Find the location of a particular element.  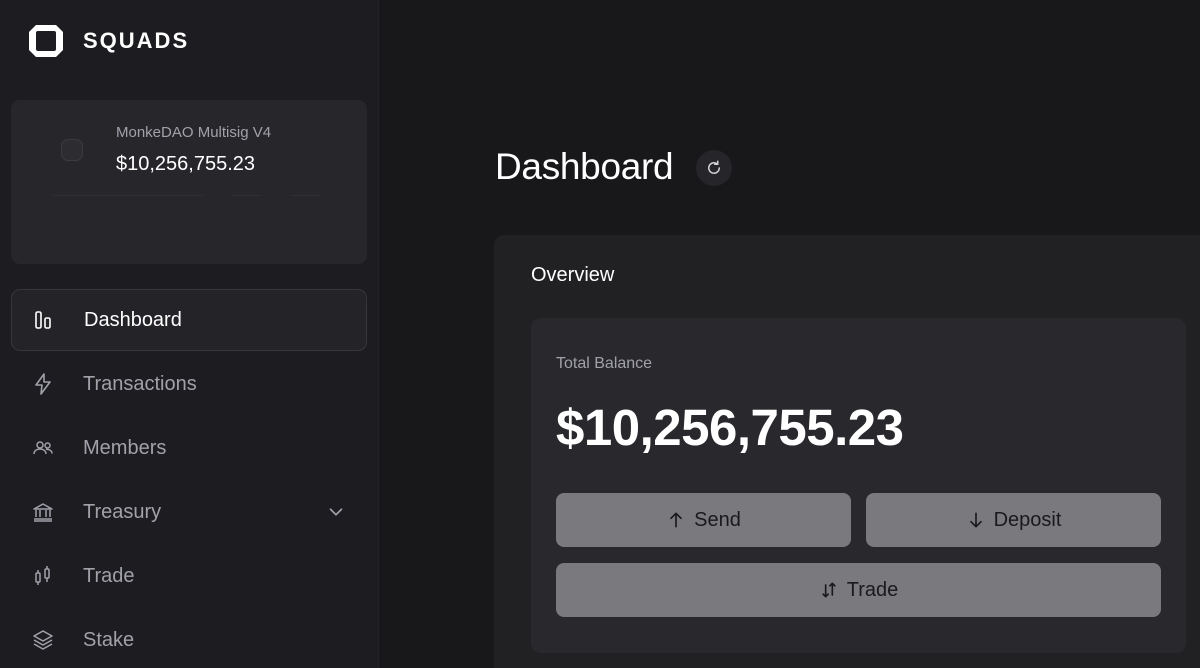

candlestick-icon is located at coordinates (43, 576).